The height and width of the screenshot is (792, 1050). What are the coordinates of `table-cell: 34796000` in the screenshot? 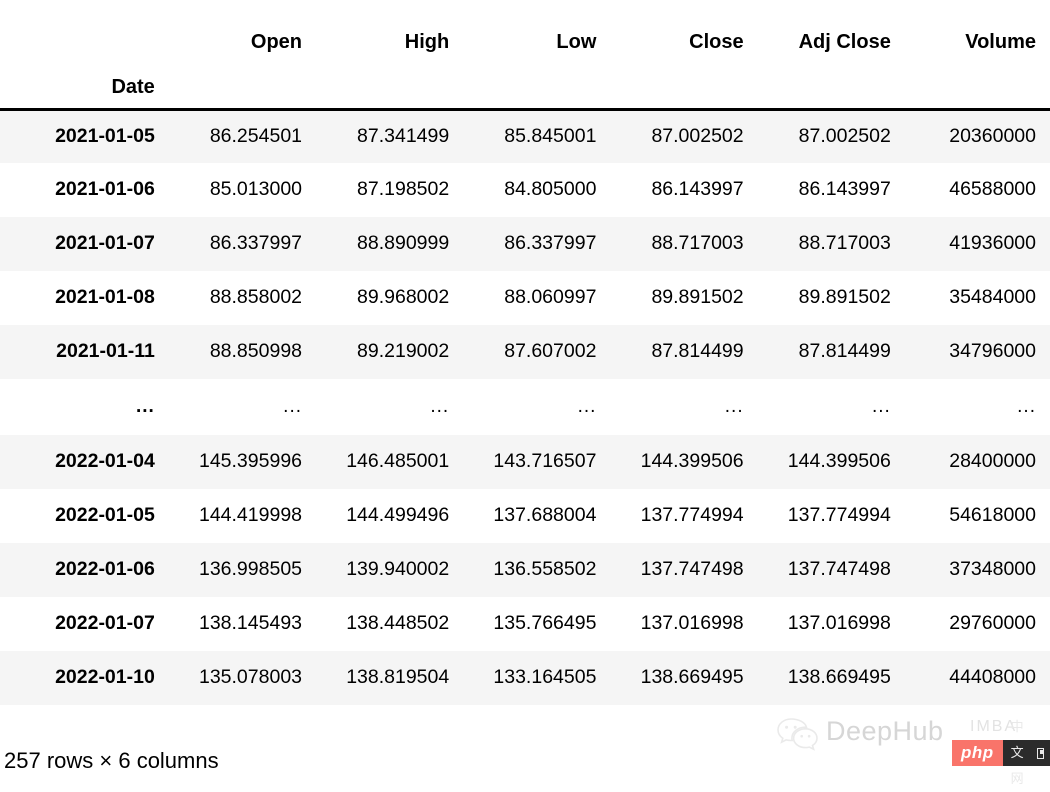 It's located at (992, 351).